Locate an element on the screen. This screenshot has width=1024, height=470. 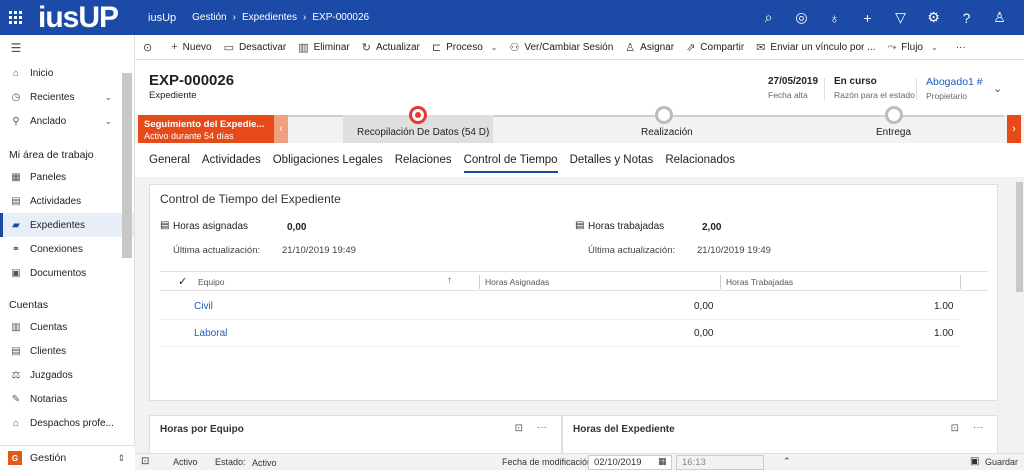
header-owner-link: Abogado1 # is located at coordinates (954, 82).